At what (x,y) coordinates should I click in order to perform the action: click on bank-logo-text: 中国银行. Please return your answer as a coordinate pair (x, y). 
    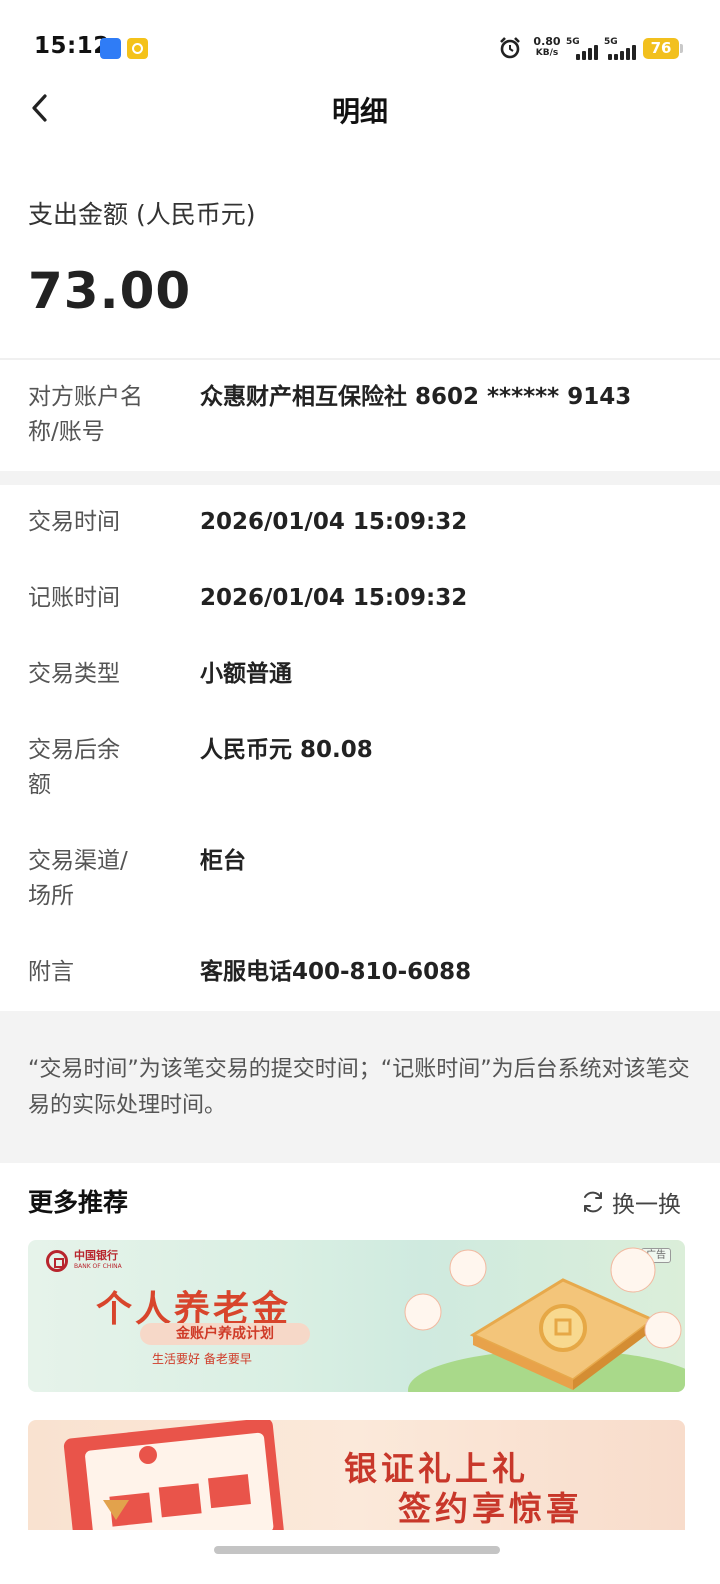
    Looking at the image, I should click on (96, 1255).